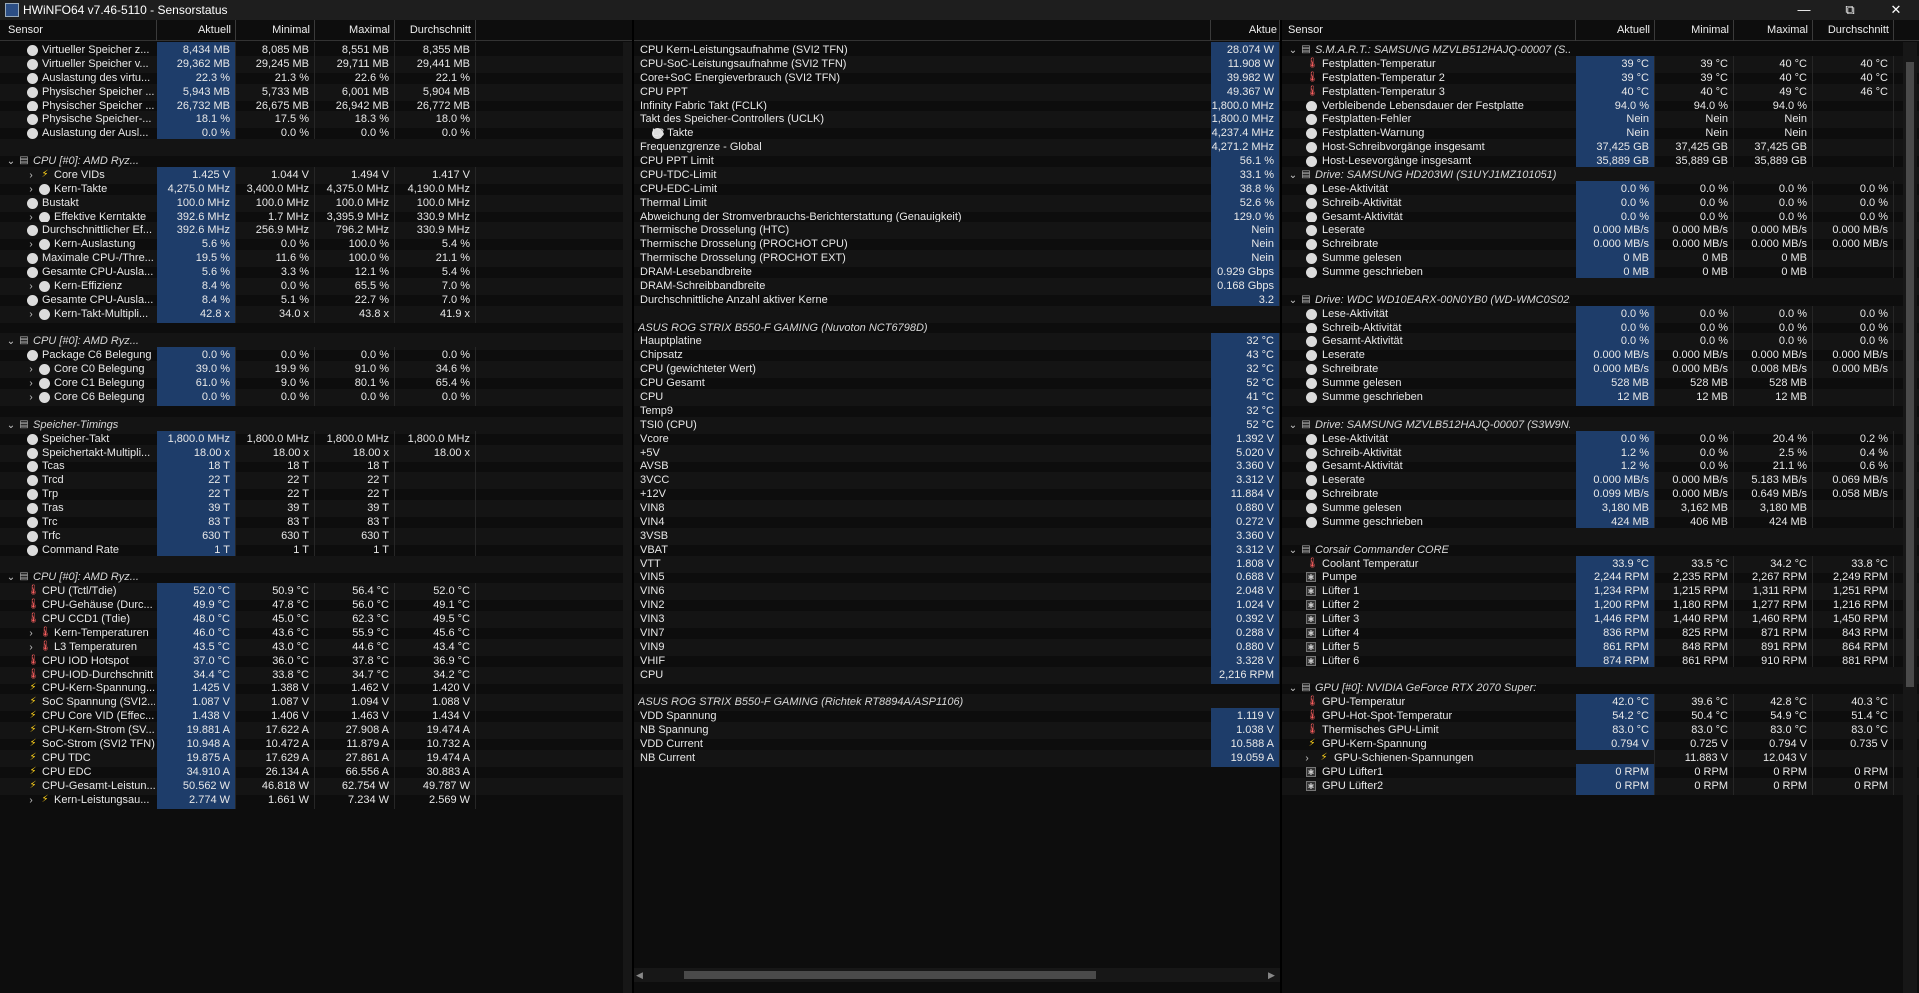 This screenshot has height=993, width=1919. I want to click on value-current: 19.059 A, so click(1245, 758).